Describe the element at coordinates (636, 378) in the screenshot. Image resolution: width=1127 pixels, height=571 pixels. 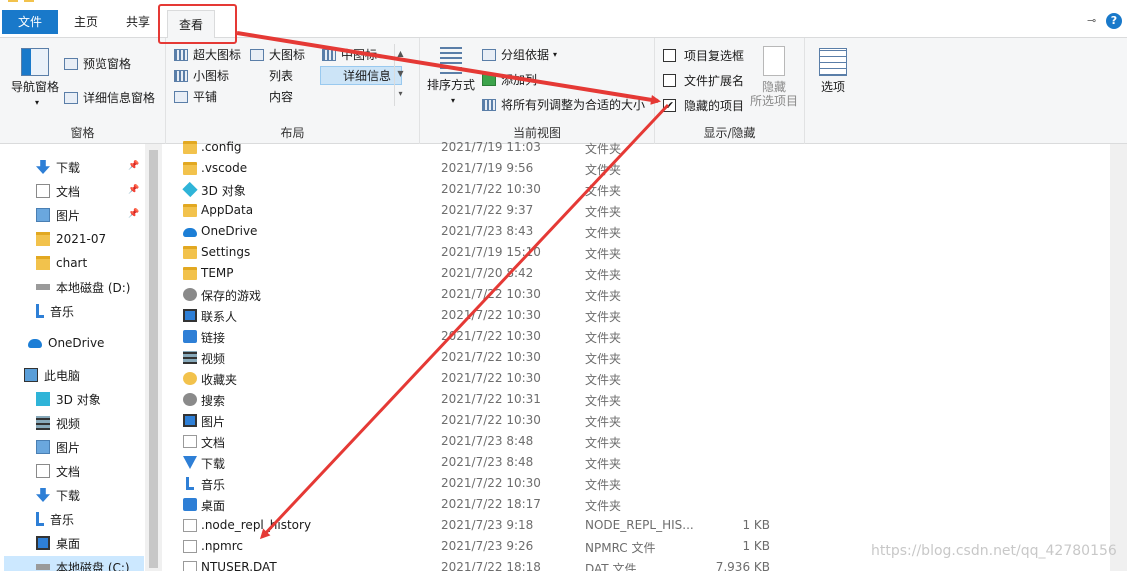
I see `file-row: 收藏夹 2021/7/22 10:30 文件夹` at that location.